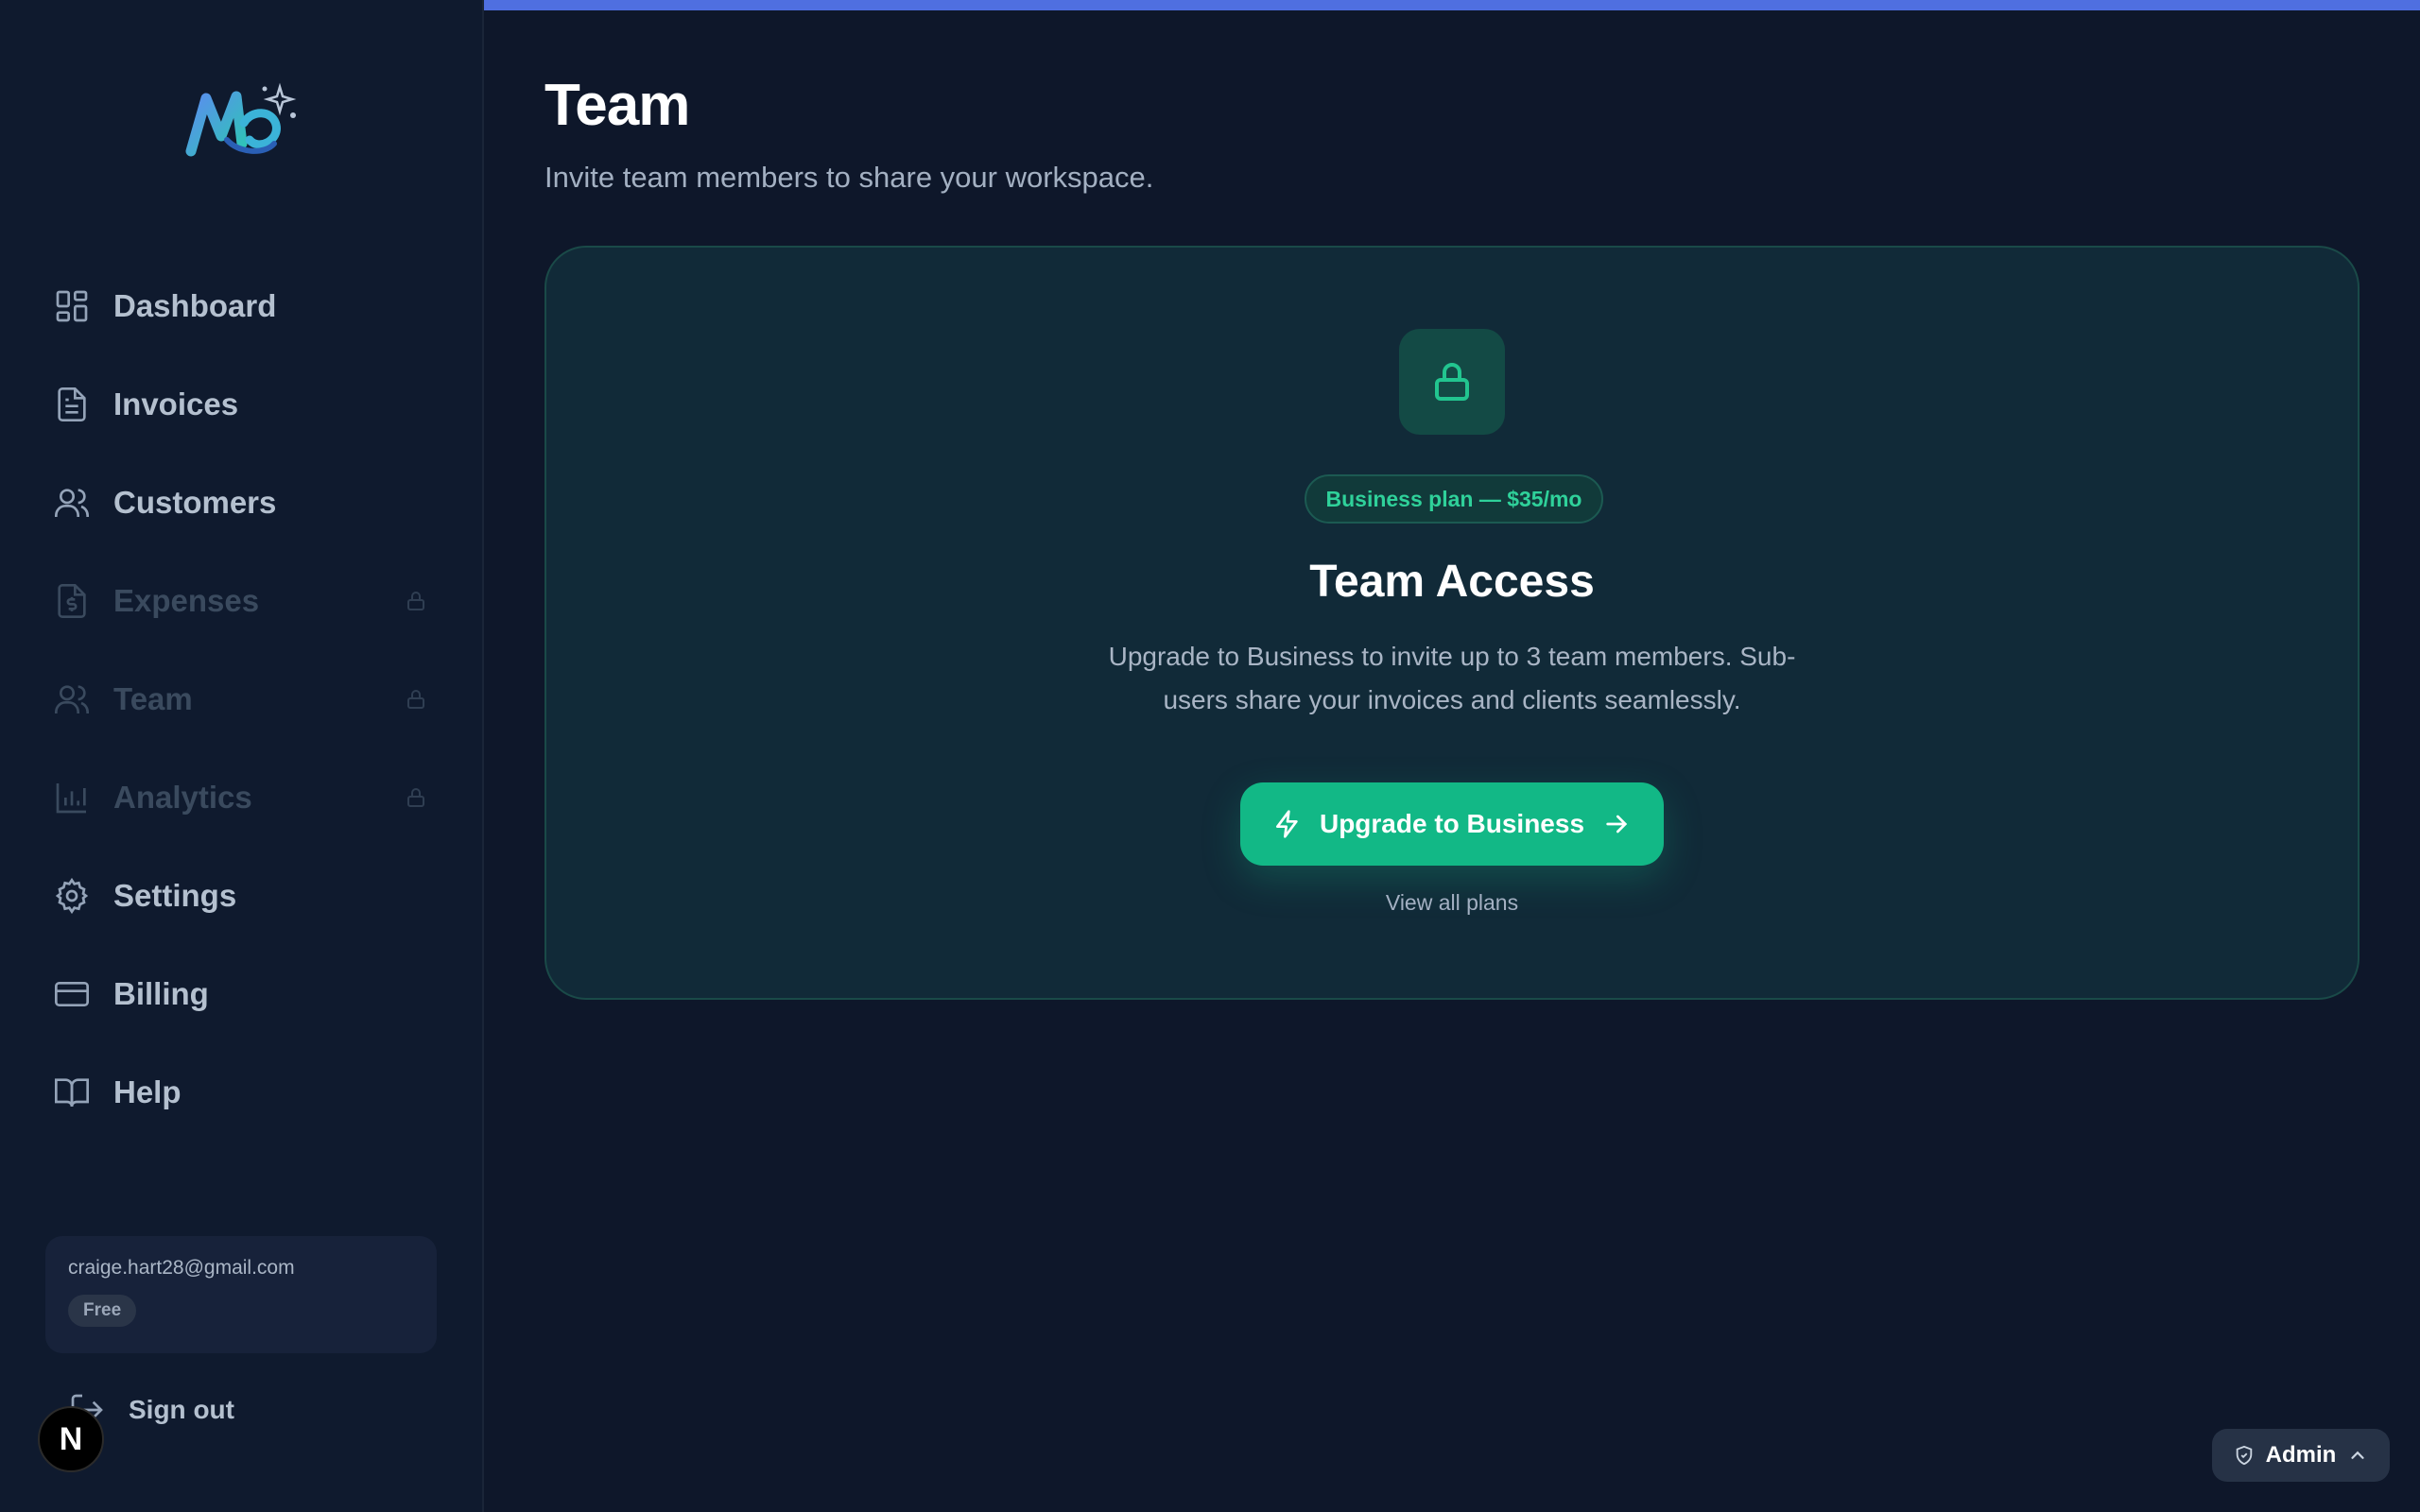 The height and width of the screenshot is (1512, 2420). I want to click on user-card: craige.hart28@gmail.com Free, so click(241, 1294).